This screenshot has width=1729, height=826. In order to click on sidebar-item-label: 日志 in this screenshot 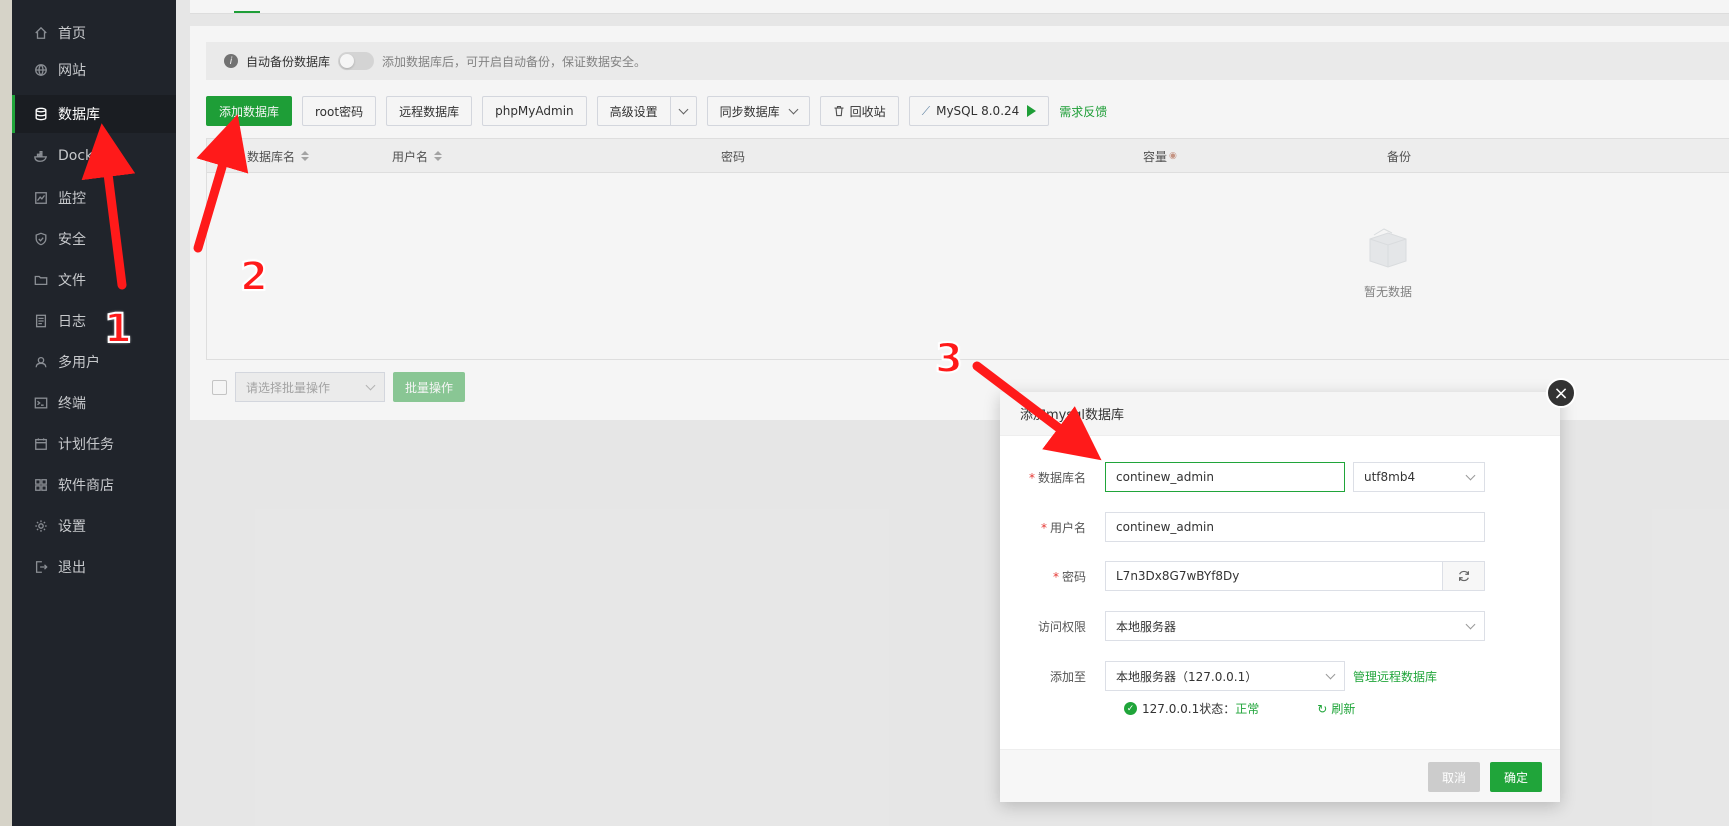, I will do `click(72, 322)`.